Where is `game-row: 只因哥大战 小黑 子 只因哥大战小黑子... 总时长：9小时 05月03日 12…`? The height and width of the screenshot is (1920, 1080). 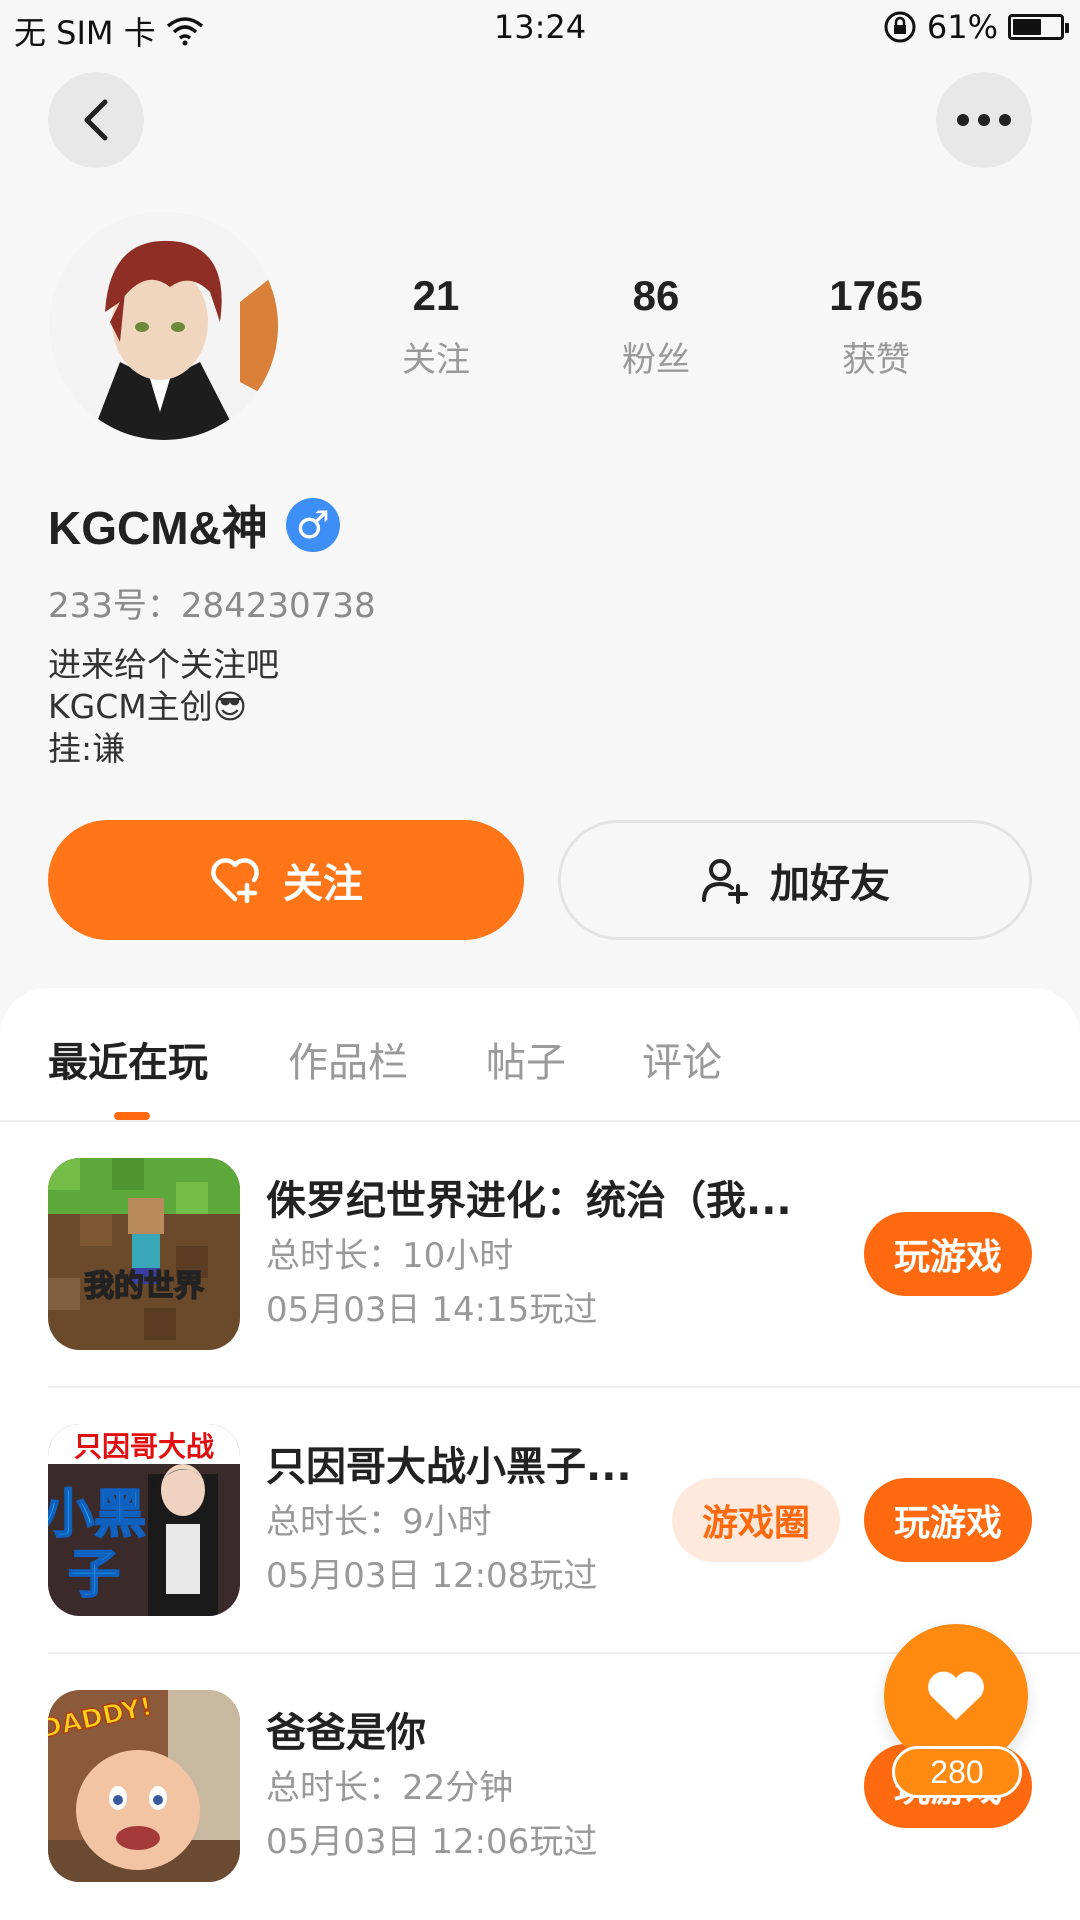
game-row: 只因哥大战 小黑 子 只因哥大战小黑子... 总时长：9小时 05月03日 12… is located at coordinates (564, 1521).